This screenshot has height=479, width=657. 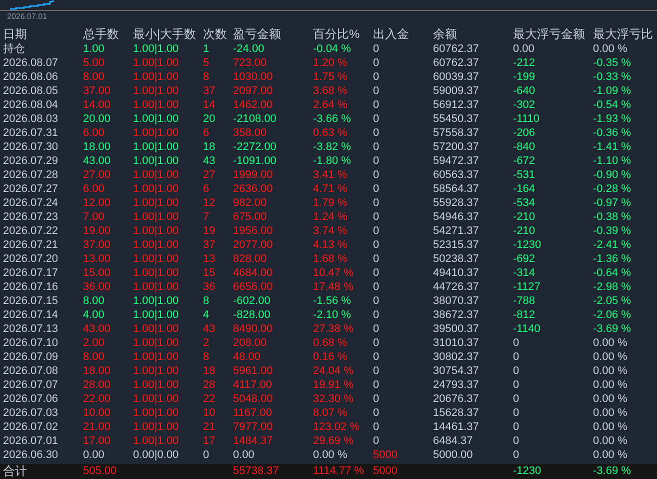 I want to click on table-cell-text: 5048.00, so click(x=253, y=399).